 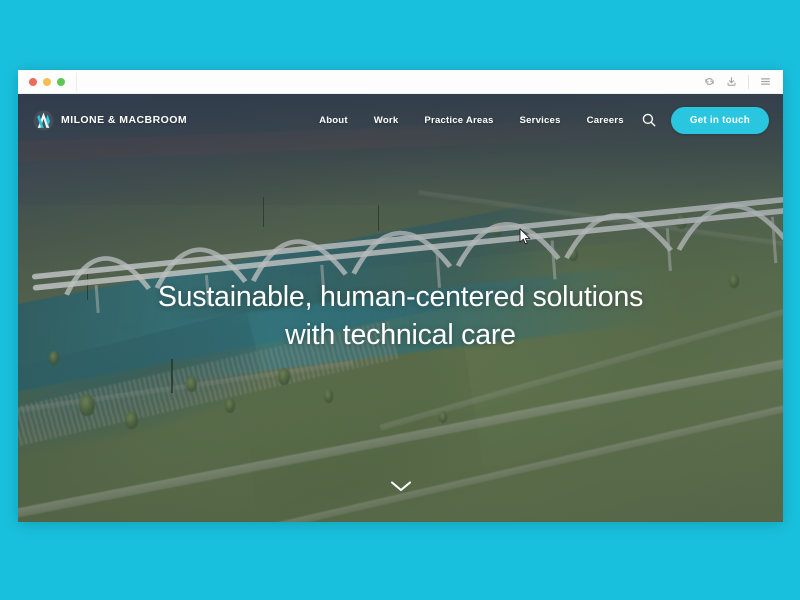 What do you see at coordinates (719, 120) in the screenshot?
I see `get-in-touch-button: Get in touch` at bounding box center [719, 120].